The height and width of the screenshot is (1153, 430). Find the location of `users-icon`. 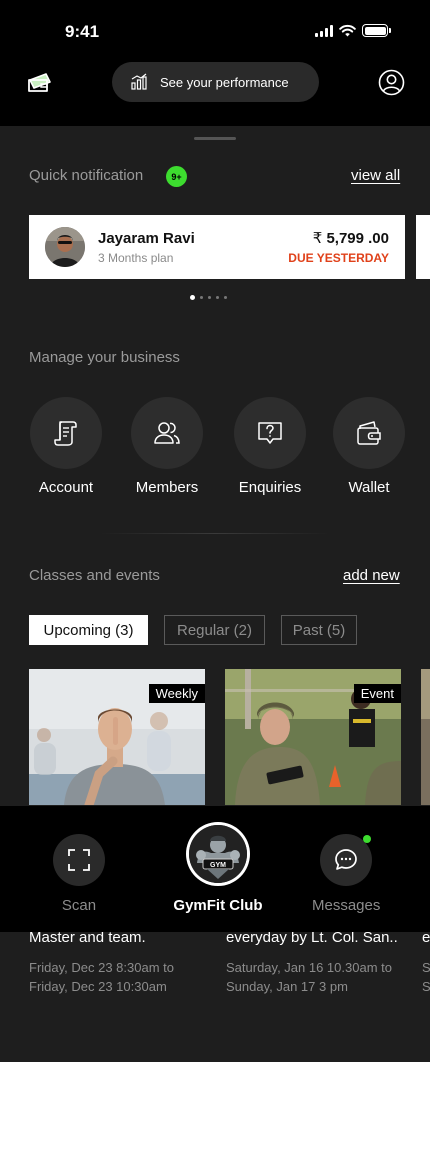

users-icon is located at coordinates (167, 433).